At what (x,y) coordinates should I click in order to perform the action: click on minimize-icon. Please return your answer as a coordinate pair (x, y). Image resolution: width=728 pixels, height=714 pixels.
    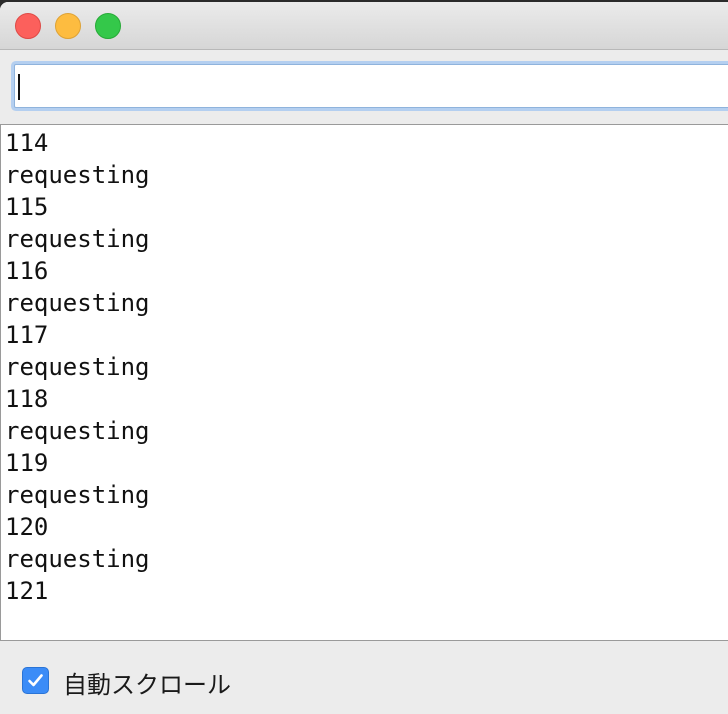
    Looking at the image, I should click on (68, 26).